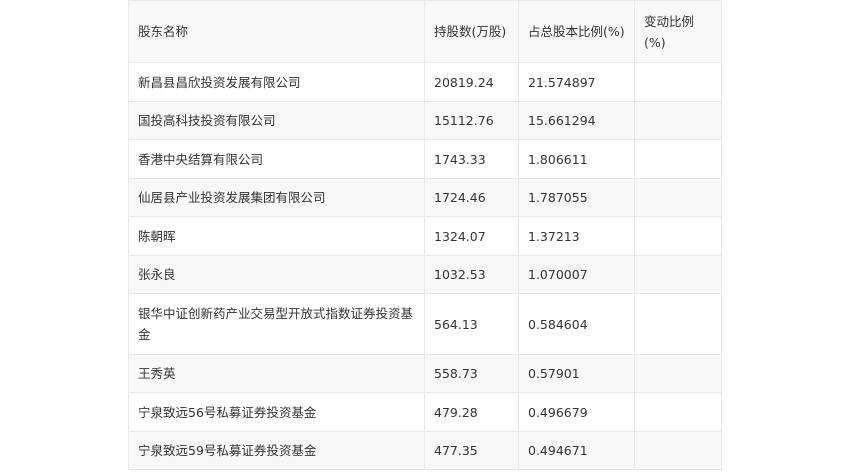 The width and height of the screenshot is (850, 474). Describe the element at coordinates (276, 412) in the screenshot. I see `cell-name: 宁泉致远56号私募证券投资基金` at that location.